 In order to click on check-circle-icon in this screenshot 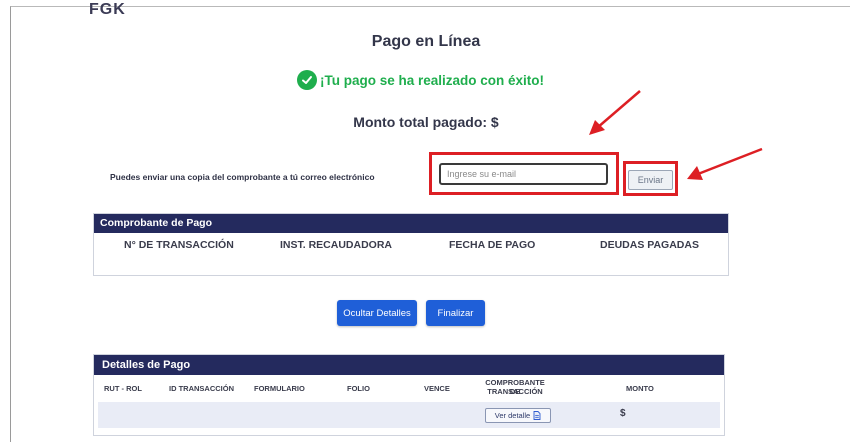, I will do `click(307, 80)`.